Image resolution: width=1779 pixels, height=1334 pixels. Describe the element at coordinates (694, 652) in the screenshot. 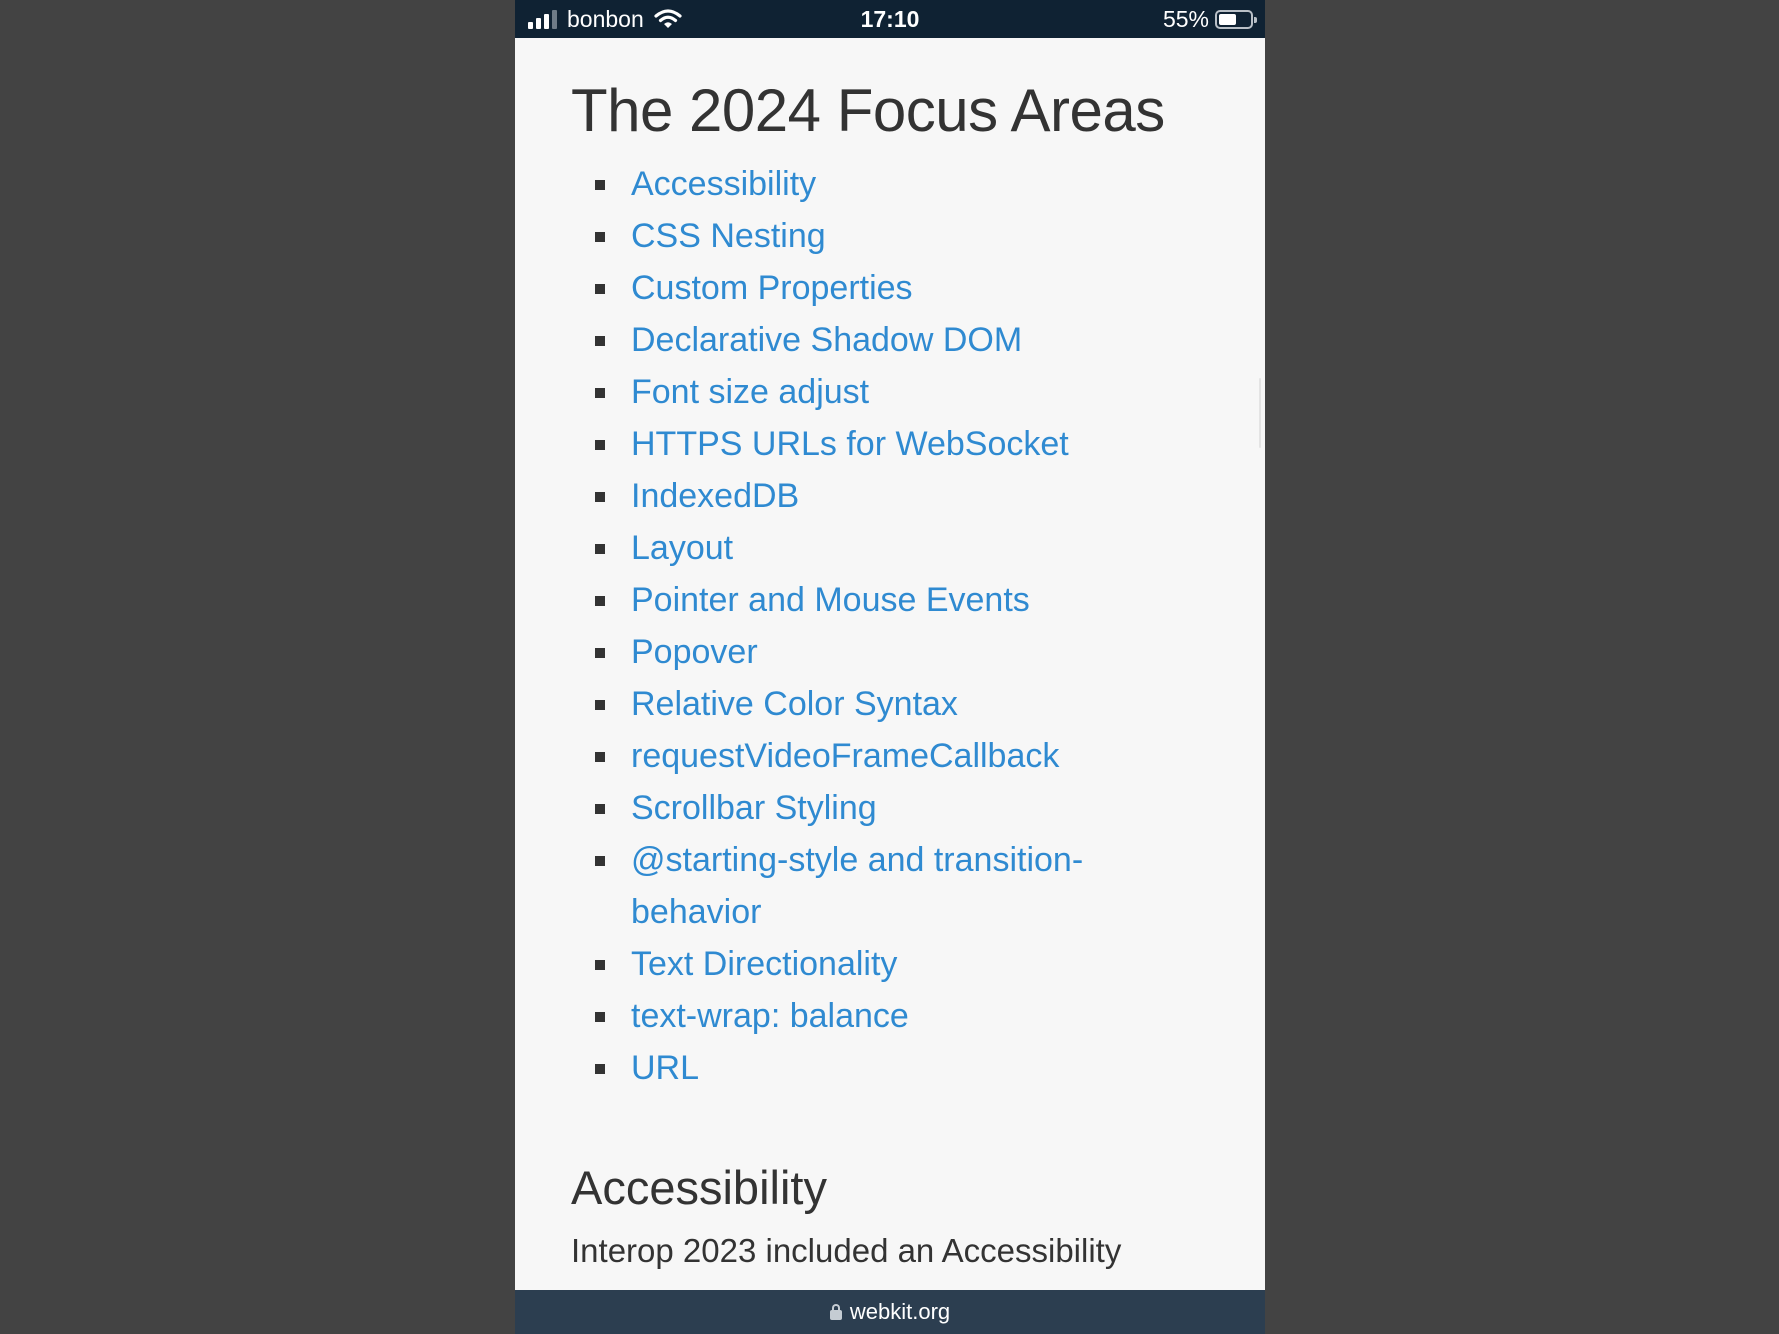

I see `focus-area-link: Popover` at that location.